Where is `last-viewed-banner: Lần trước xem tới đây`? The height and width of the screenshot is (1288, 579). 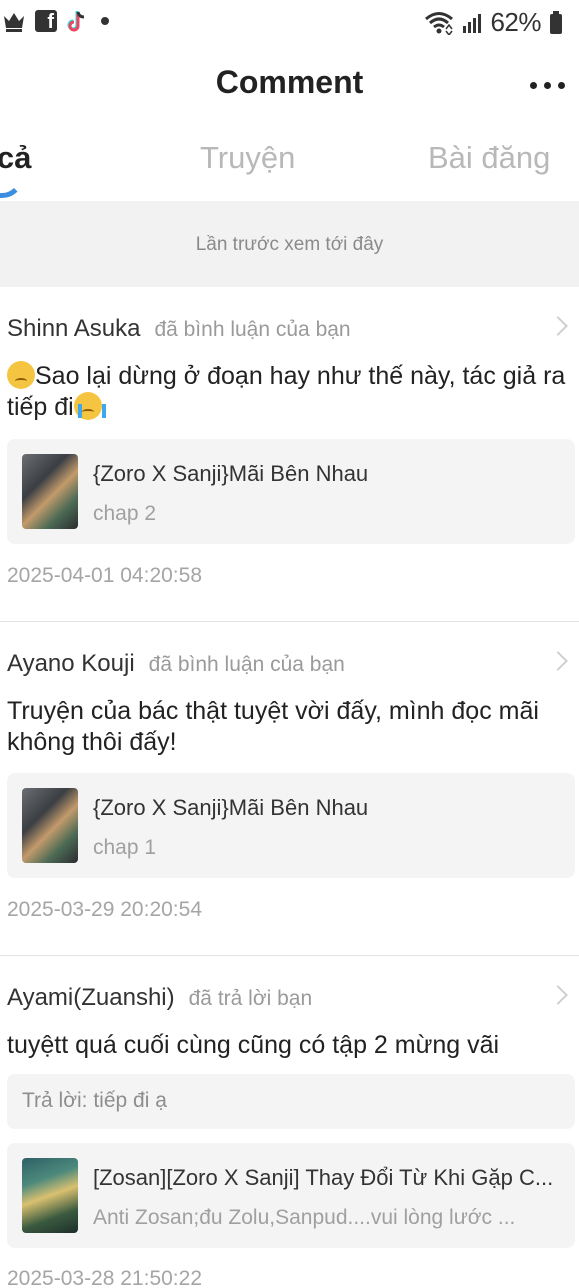 last-viewed-banner: Lần trước xem tới đây is located at coordinates (289, 244).